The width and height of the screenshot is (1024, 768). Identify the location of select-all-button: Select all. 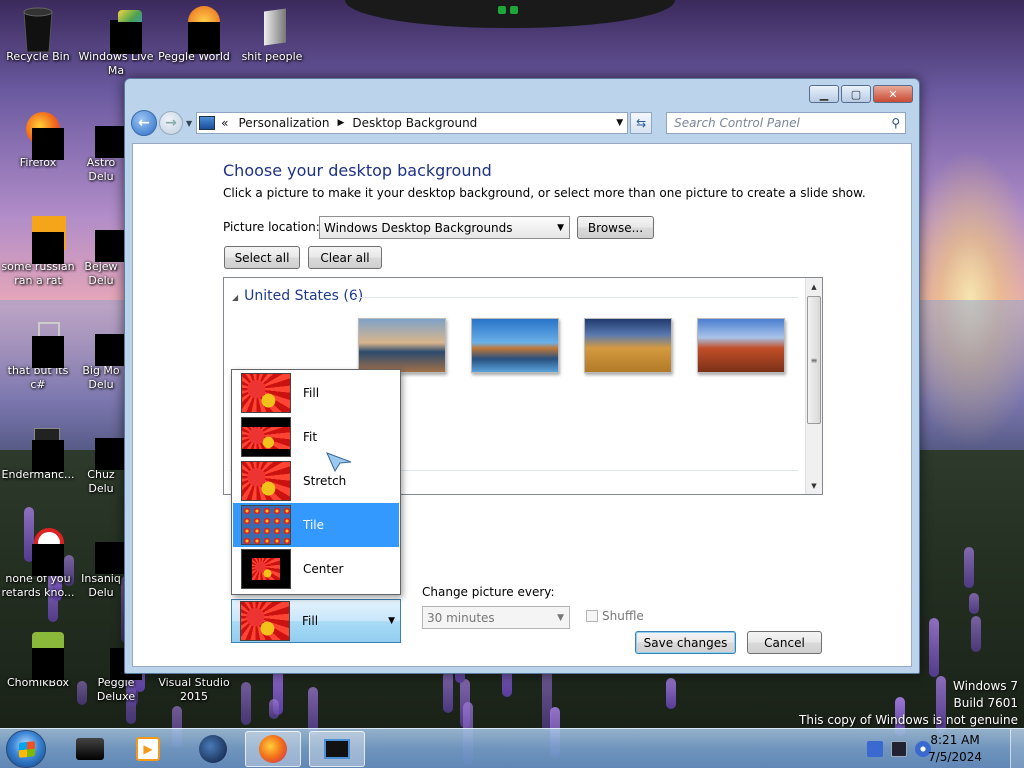
(262, 257).